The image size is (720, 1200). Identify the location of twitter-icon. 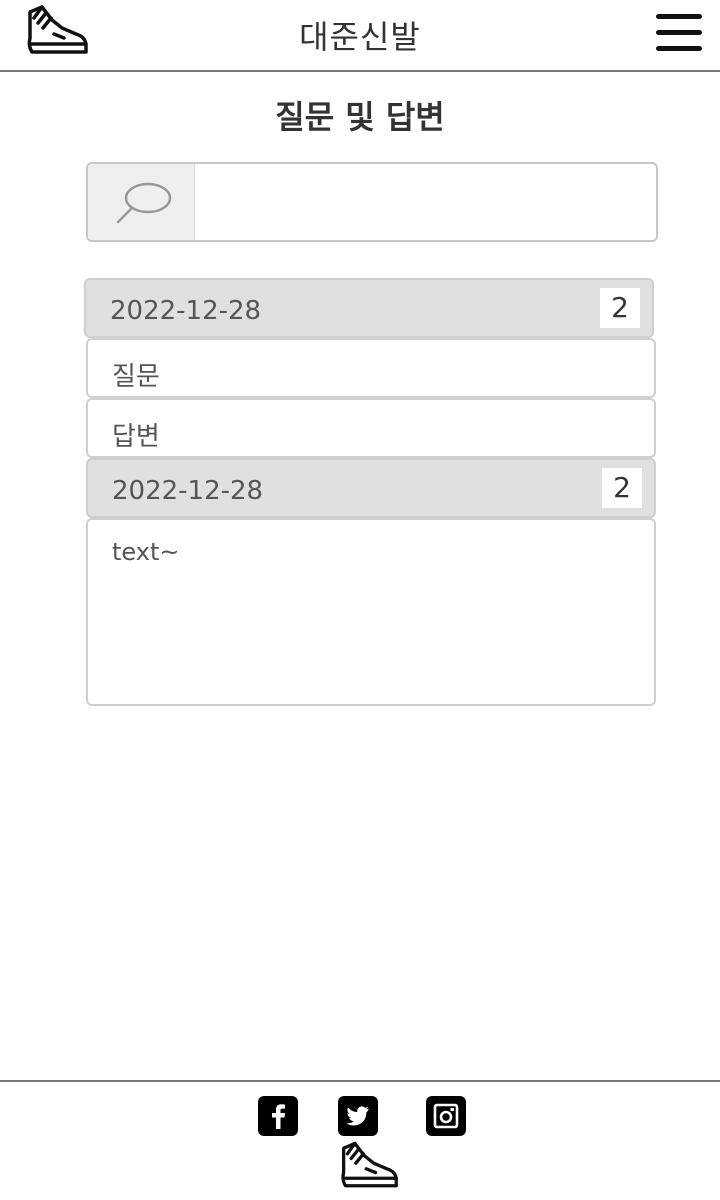
(358, 1116).